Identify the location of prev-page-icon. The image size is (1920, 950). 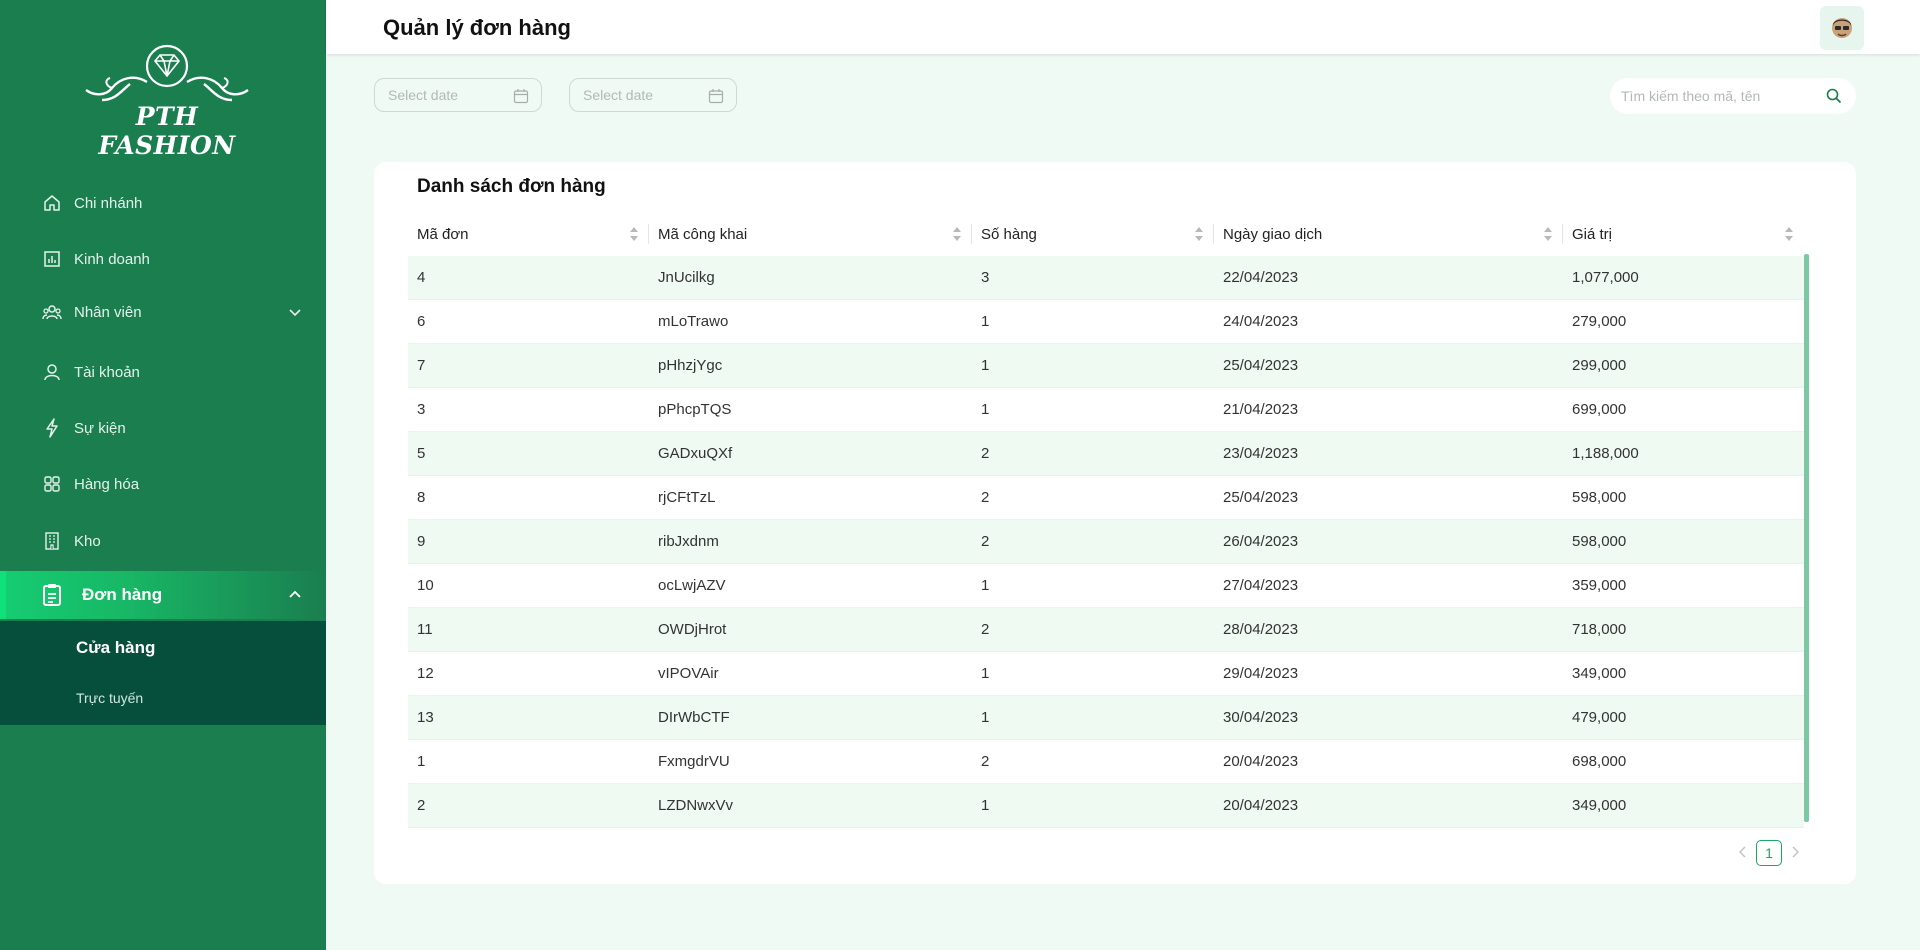
(1743, 852).